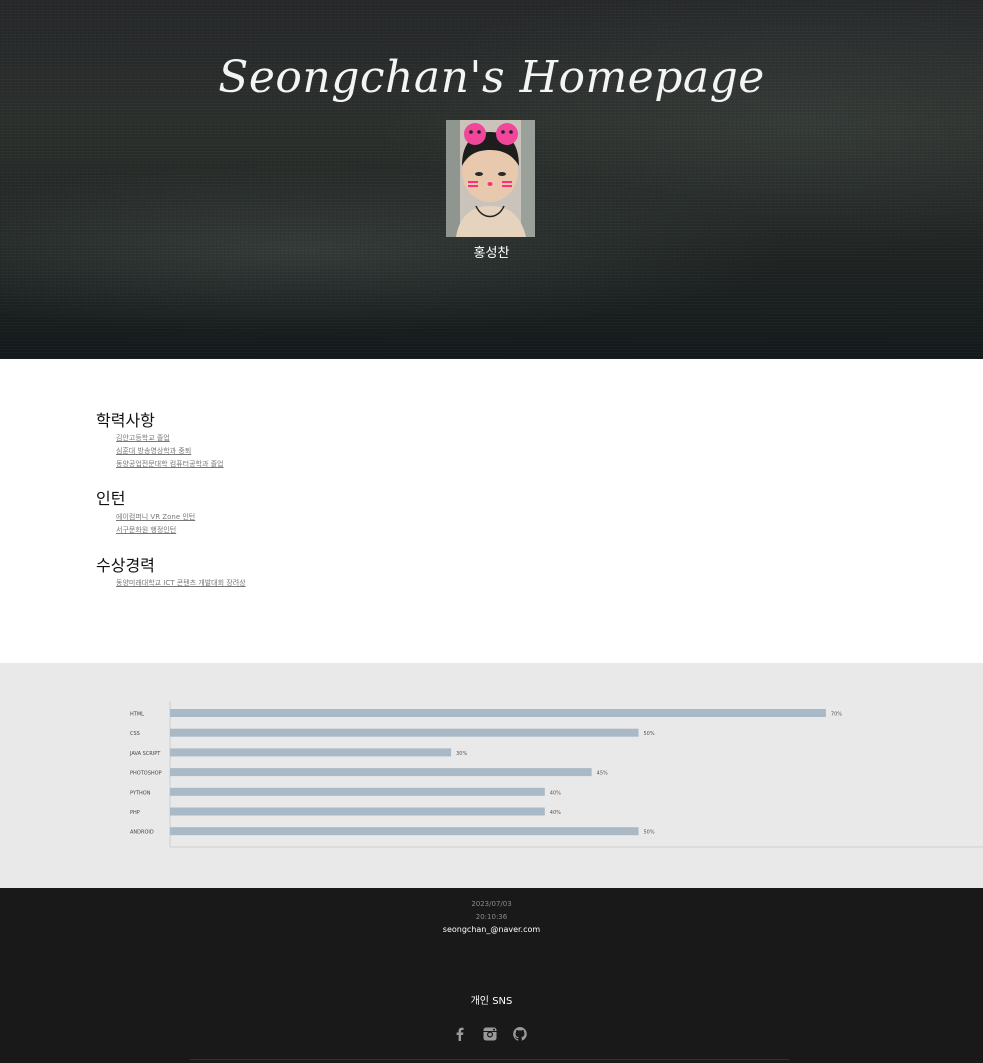 The height and width of the screenshot is (1063, 983). I want to click on chart-category-label: ANDROID, so click(142, 833).